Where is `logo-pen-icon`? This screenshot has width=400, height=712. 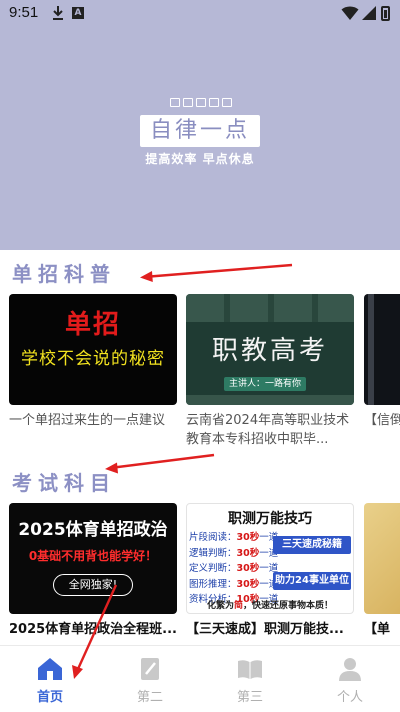 logo-pen-icon is located at coordinates (201, 102).